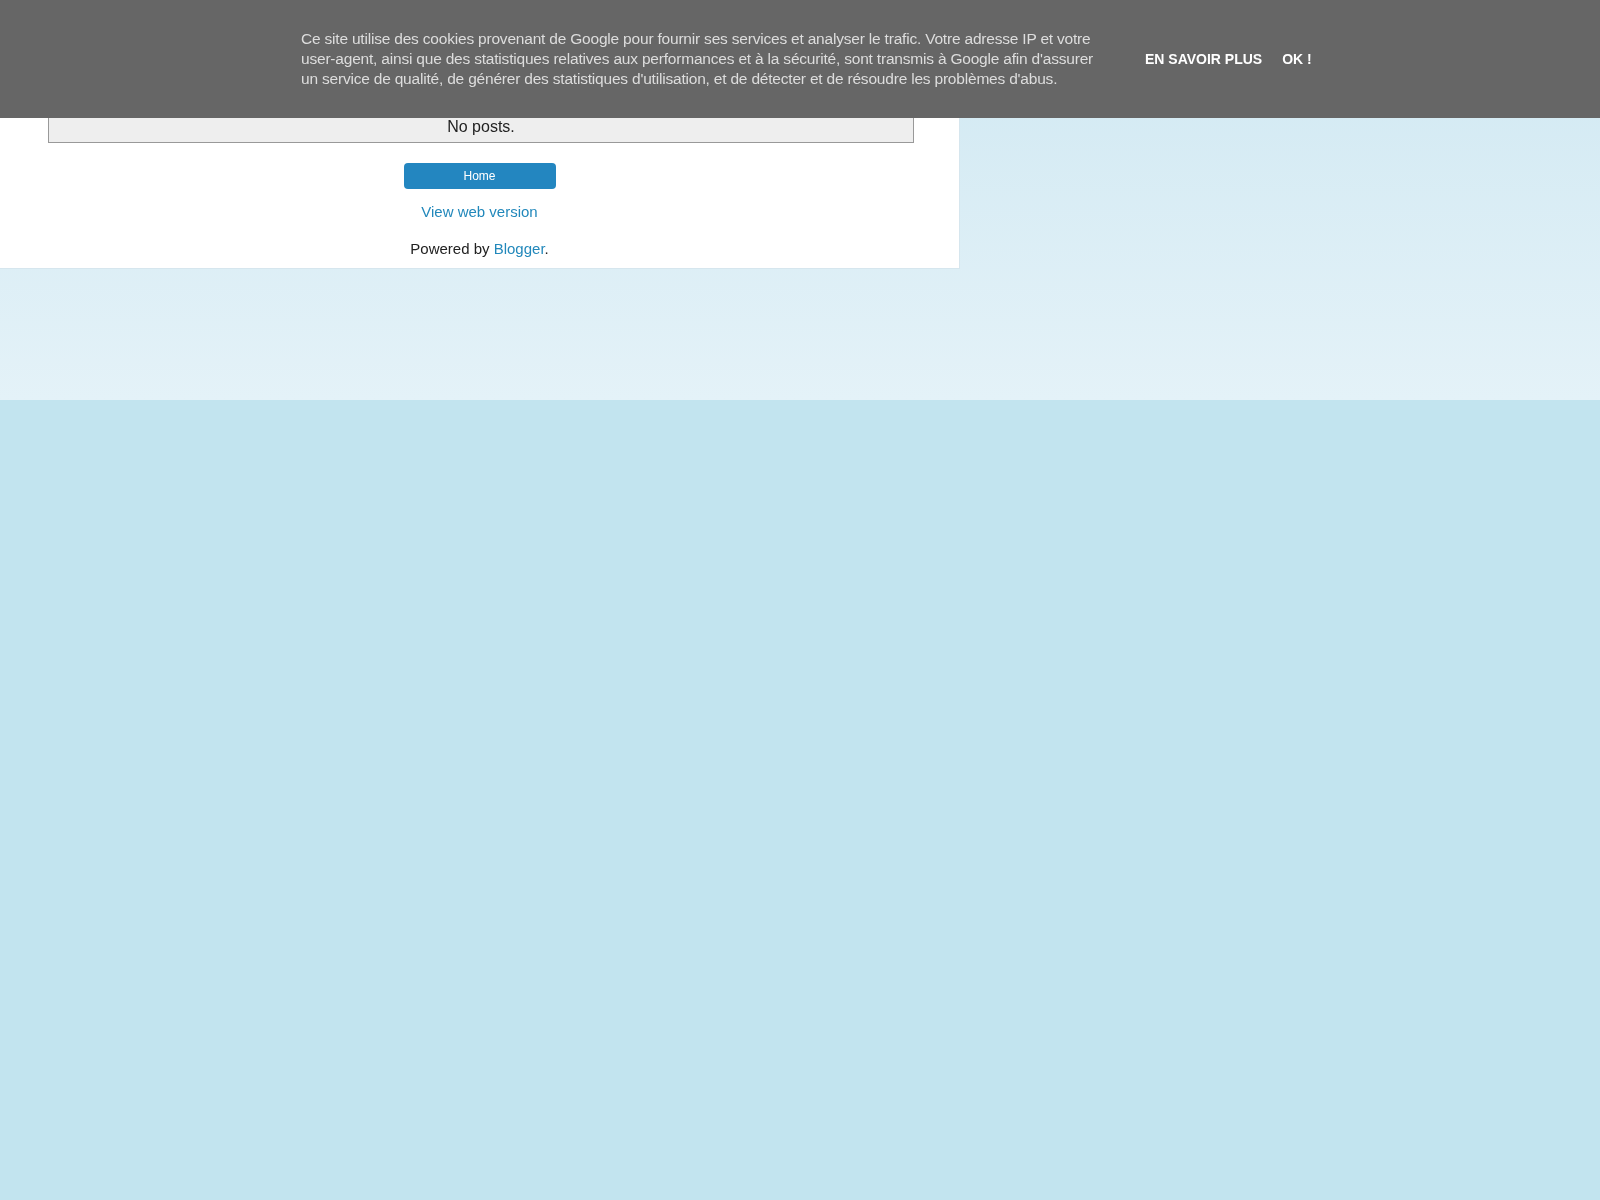 This screenshot has height=1200, width=1600. Describe the element at coordinates (479, 248) in the screenshot. I see `powered-by-text: Powered by Blogger.` at that location.